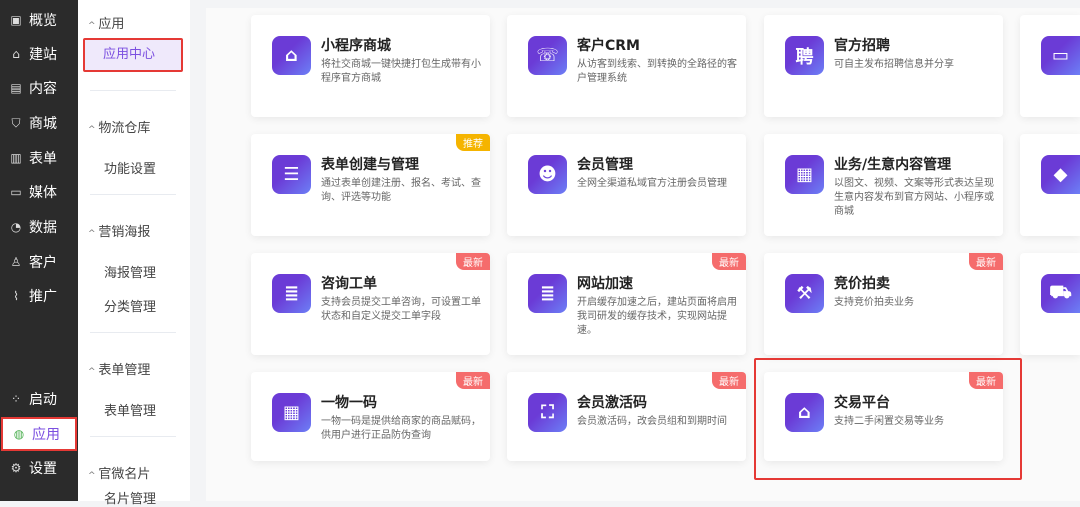 Image resolution: width=1080 pixels, height=507 pixels. What do you see at coordinates (804, 174) in the screenshot?
I see `content-icon: ▦` at bounding box center [804, 174].